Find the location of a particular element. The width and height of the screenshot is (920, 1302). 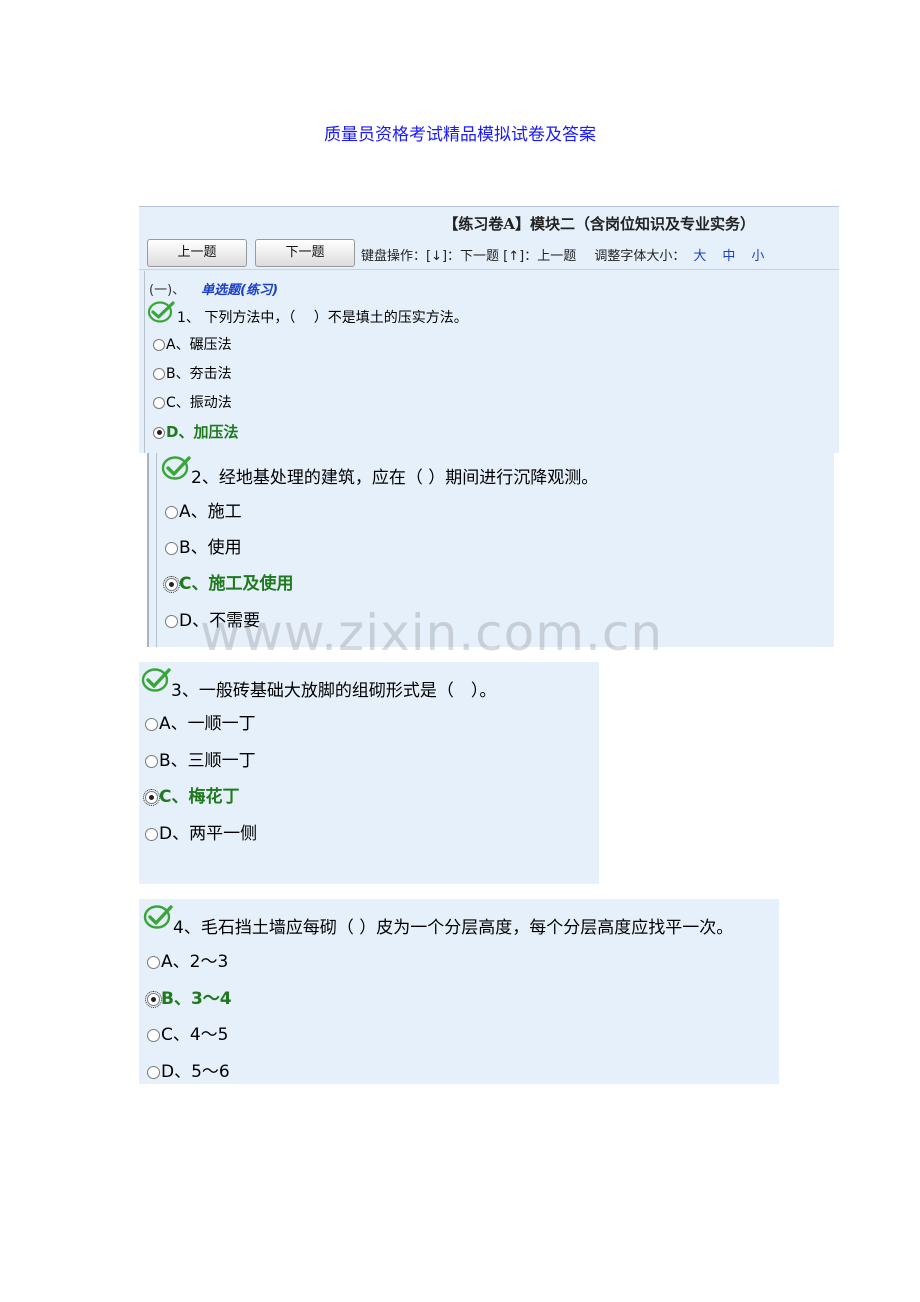

question-3-stem: 3、一般砖基础大放脚的组砌形式是（ ）。 is located at coordinates (334, 691).